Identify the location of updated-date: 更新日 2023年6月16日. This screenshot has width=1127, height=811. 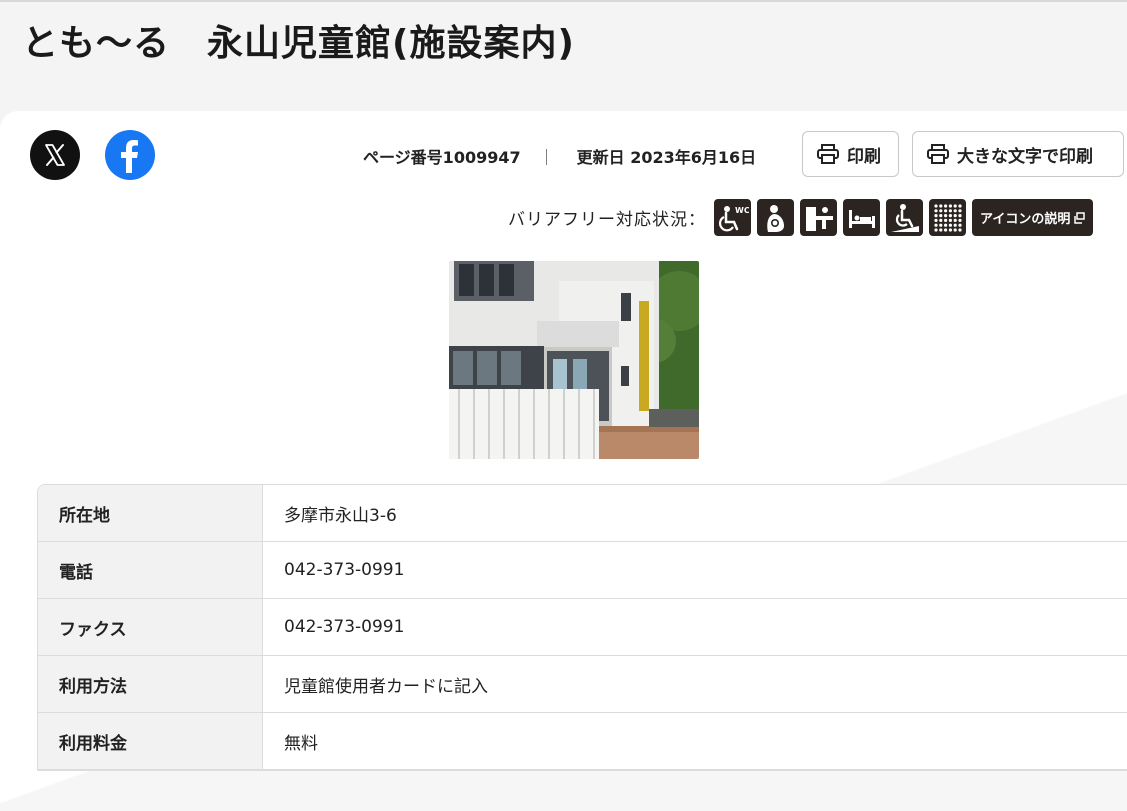
(666, 157).